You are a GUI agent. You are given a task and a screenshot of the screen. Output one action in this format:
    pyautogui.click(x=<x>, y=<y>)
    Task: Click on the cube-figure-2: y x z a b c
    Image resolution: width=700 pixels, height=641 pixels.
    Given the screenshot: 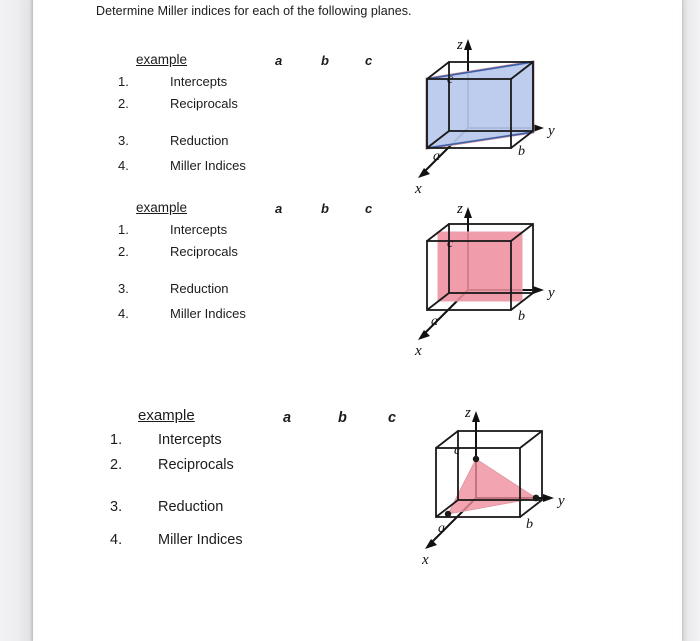 What is the action you would take?
    pyautogui.click(x=505, y=275)
    